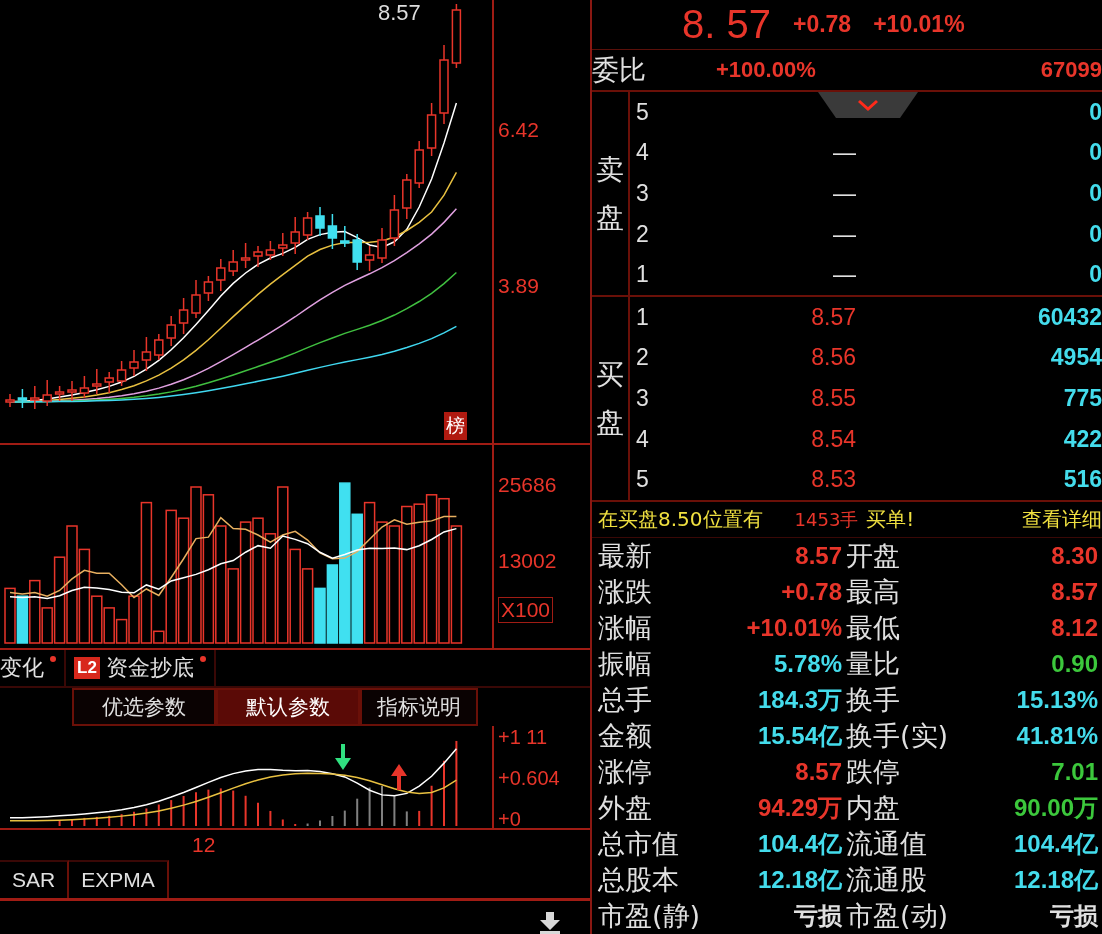 The width and height of the screenshot is (1102, 934). Describe the element at coordinates (144, 707) in the screenshot. I see `parameter-button: 优选参数` at that location.